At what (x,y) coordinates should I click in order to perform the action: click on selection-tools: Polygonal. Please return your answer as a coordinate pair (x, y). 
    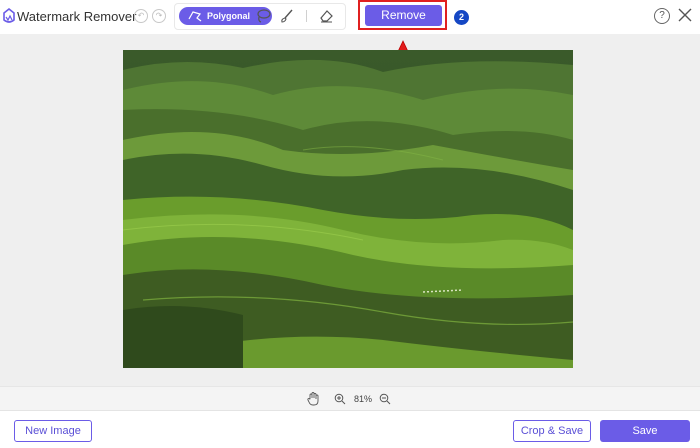
    Looking at the image, I should click on (260, 16).